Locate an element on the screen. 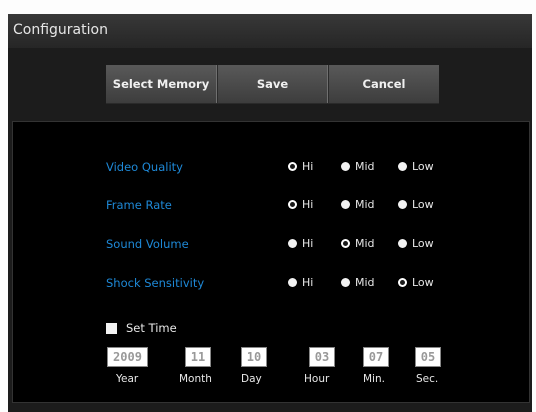 This screenshot has width=536, height=412. frame-rate-hi-option: Hi is located at coordinates (300, 204).